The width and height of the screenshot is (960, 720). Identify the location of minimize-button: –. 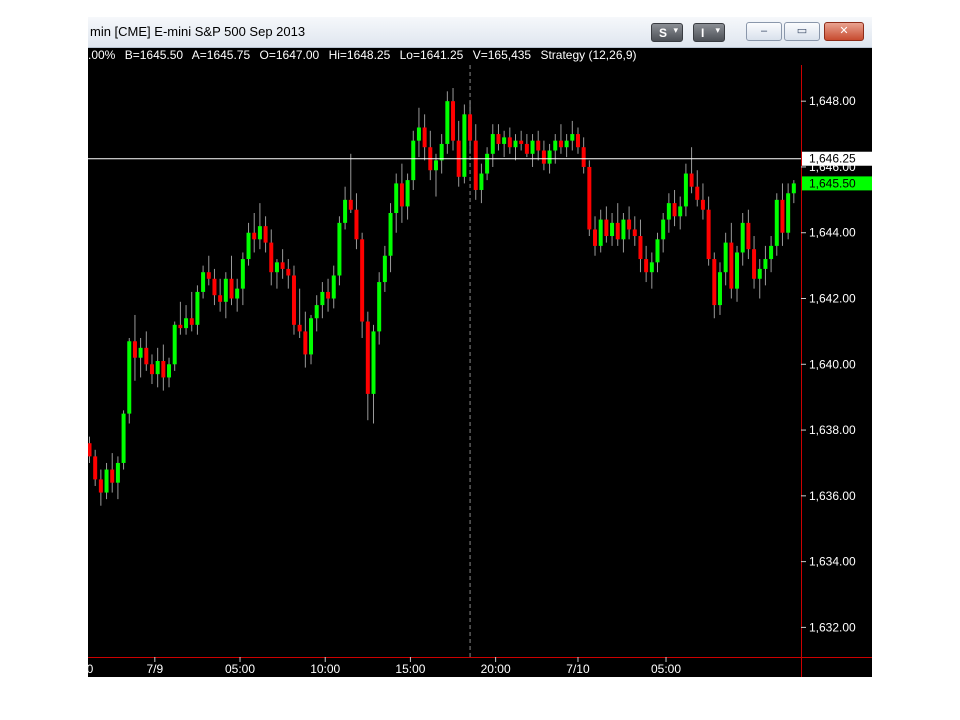
(764, 31).